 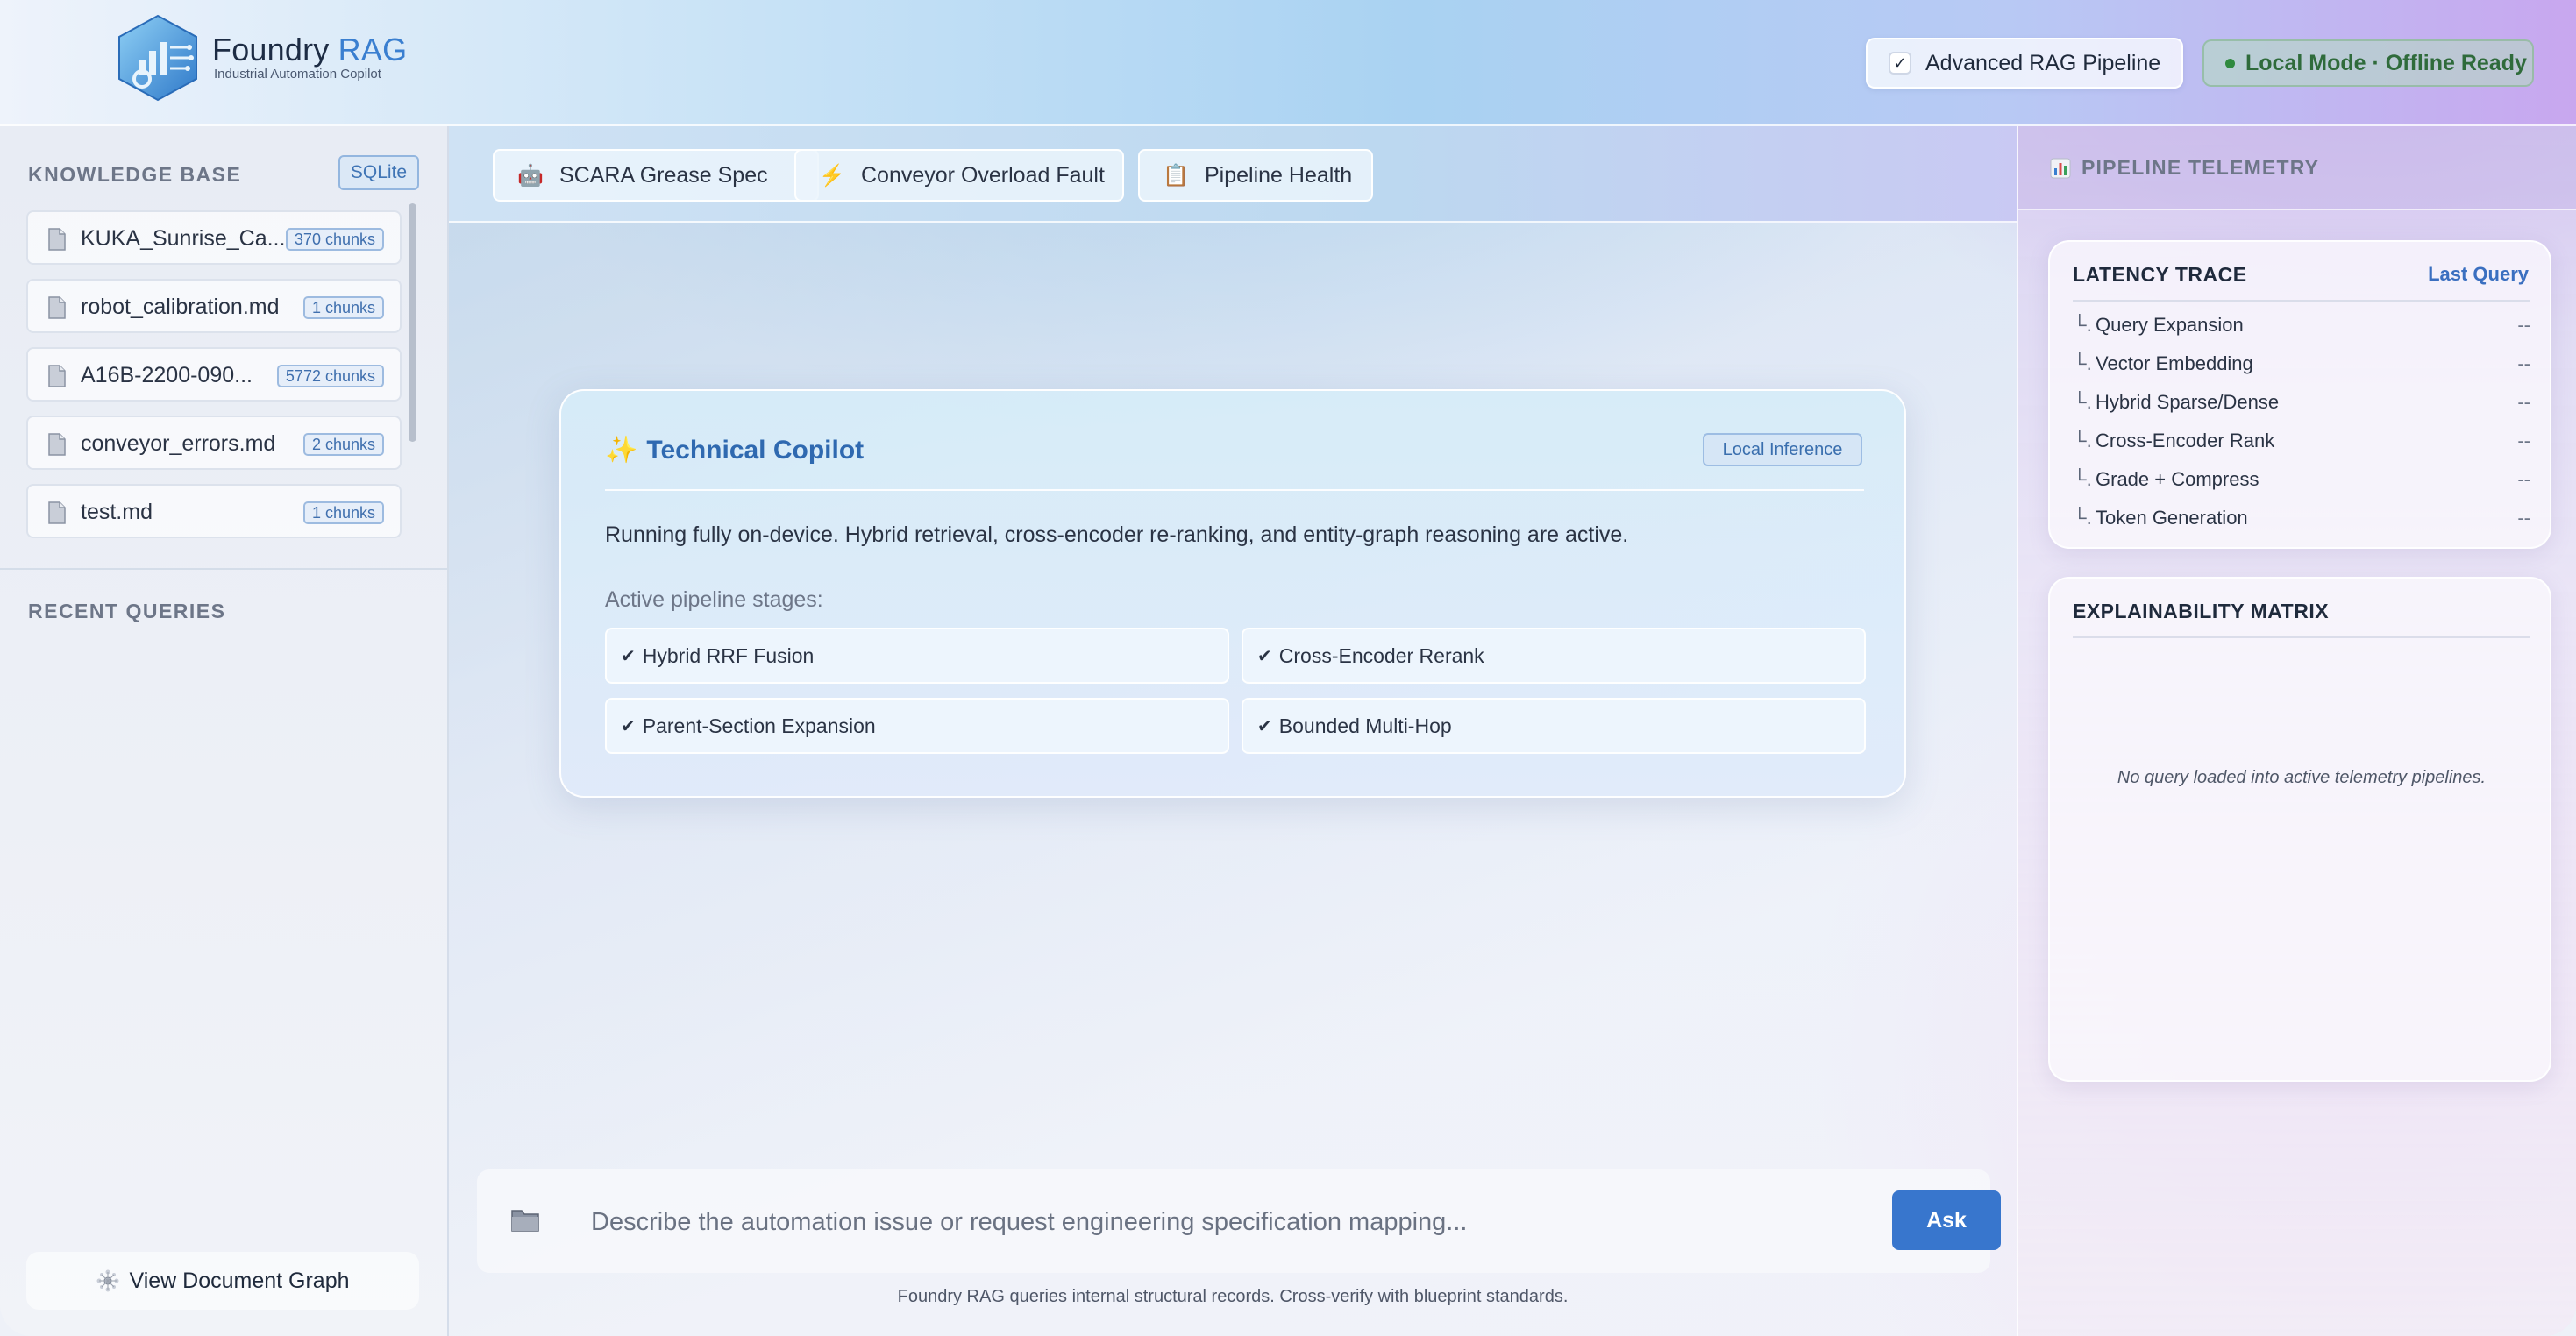 What do you see at coordinates (2301, 444) in the screenshot?
I see `latency-row: └. Cross-Encoder Rank --` at bounding box center [2301, 444].